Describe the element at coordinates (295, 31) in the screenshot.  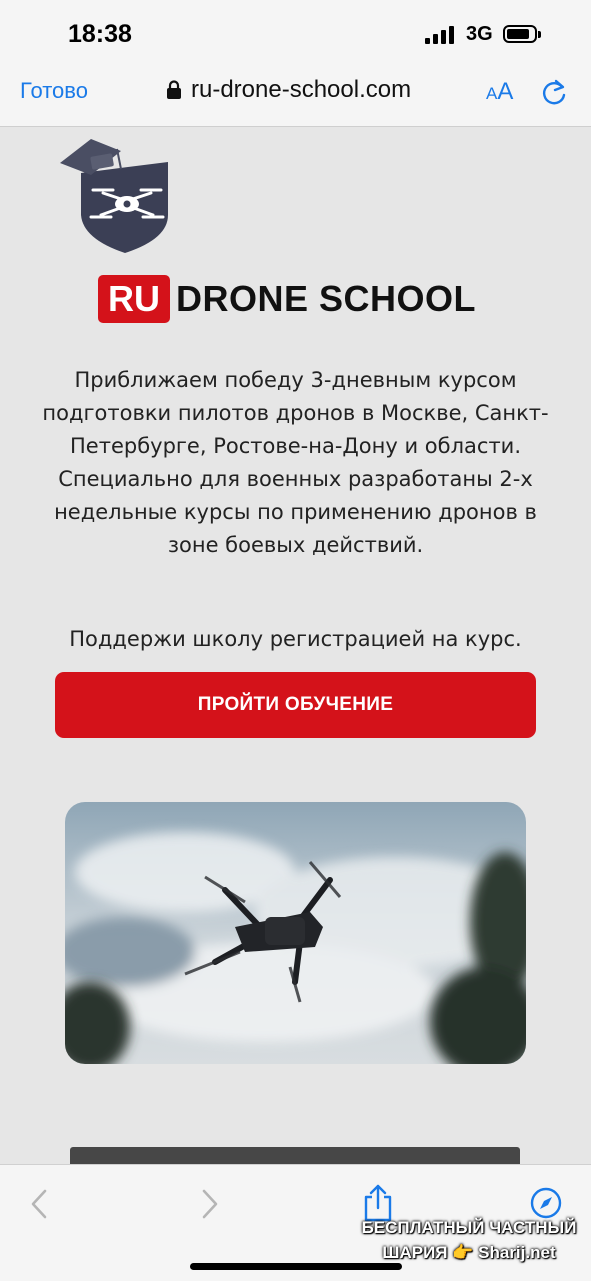
I see `status-bar: 18:38 3G` at that location.